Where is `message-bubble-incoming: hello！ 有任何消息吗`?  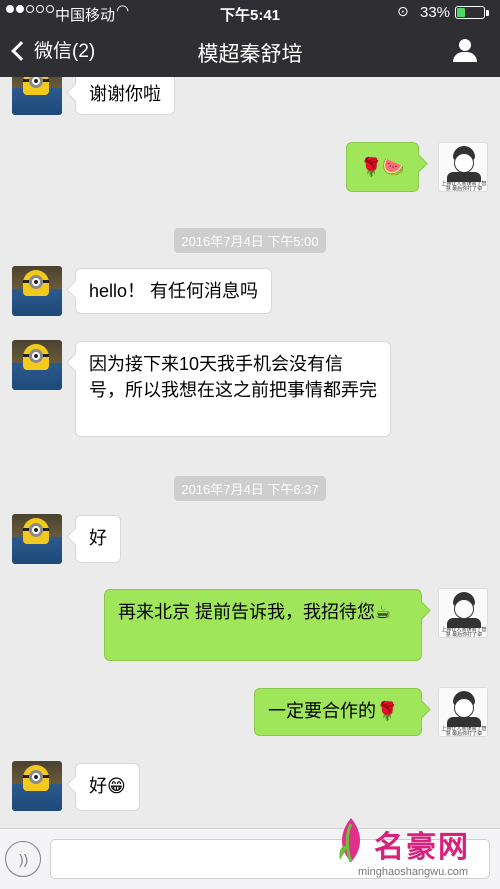
message-bubble-incoming: hello！ 有任何消息吗 is located at coordinates (174, 291).